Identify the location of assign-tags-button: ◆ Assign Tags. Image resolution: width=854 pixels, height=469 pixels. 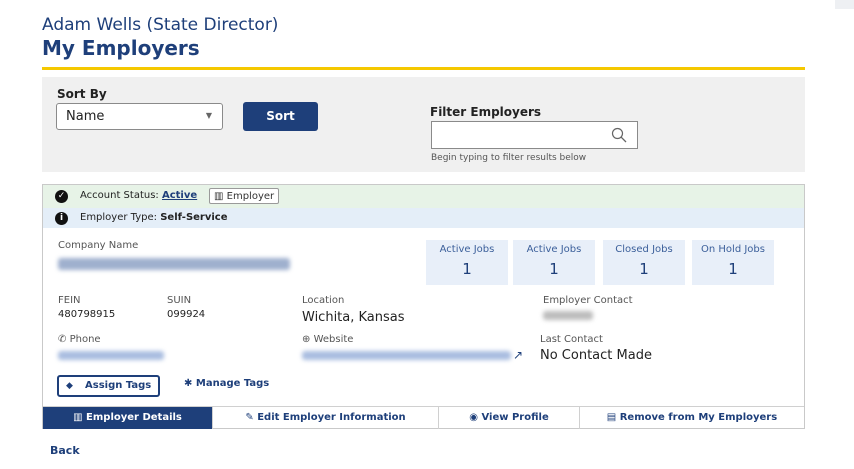
(108, 386).